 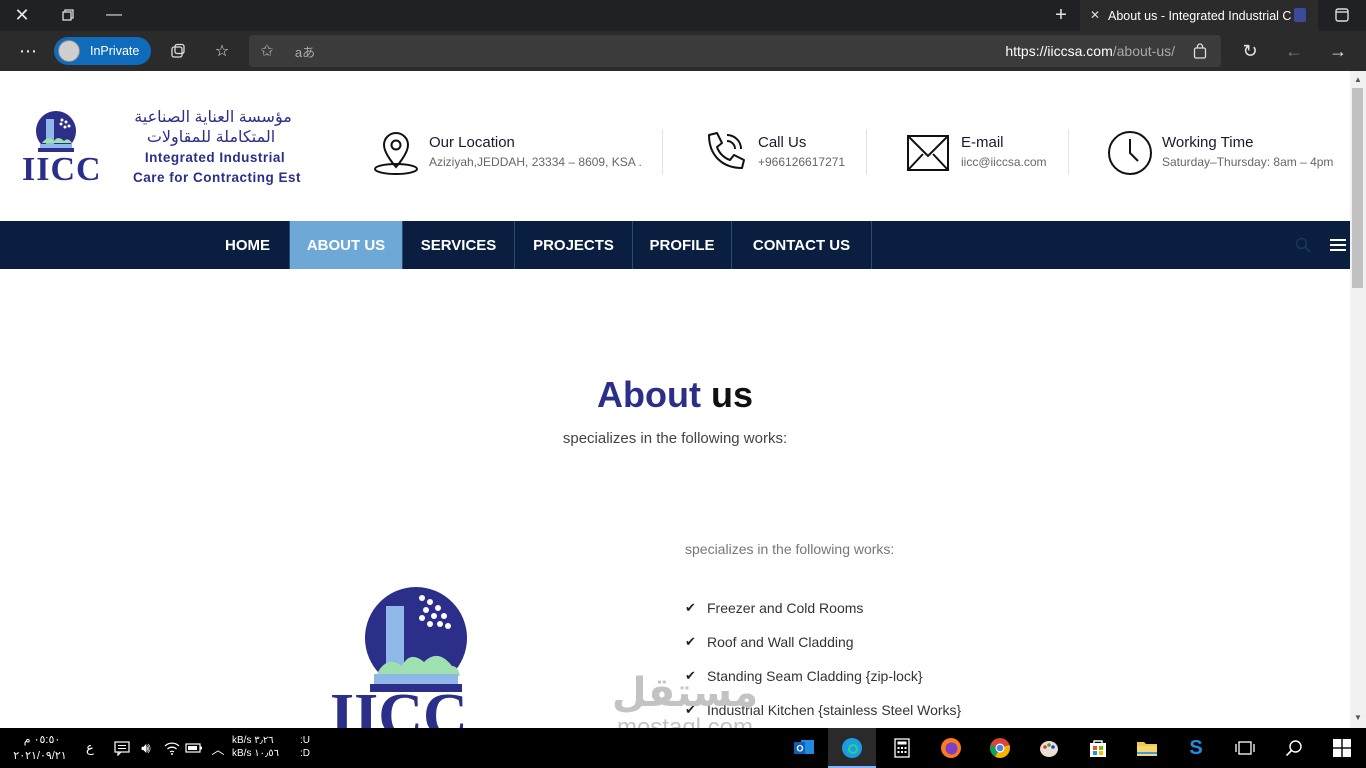 What do you see at coordinates (951, 748) in the screenshot?
I see `firefox-icon` at bounding box center [951, 748].